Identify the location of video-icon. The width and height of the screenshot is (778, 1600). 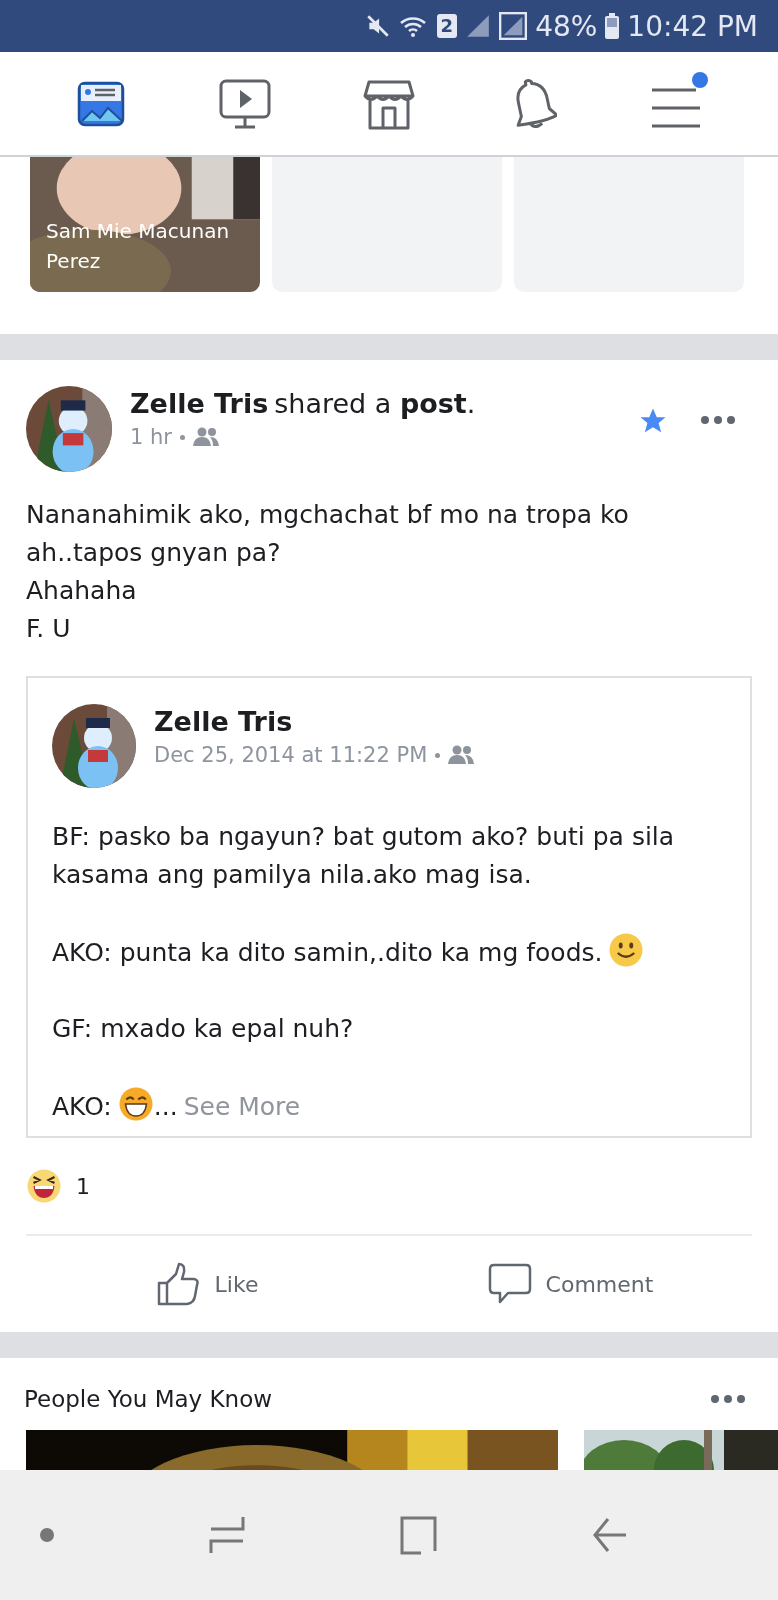
(244, 103).